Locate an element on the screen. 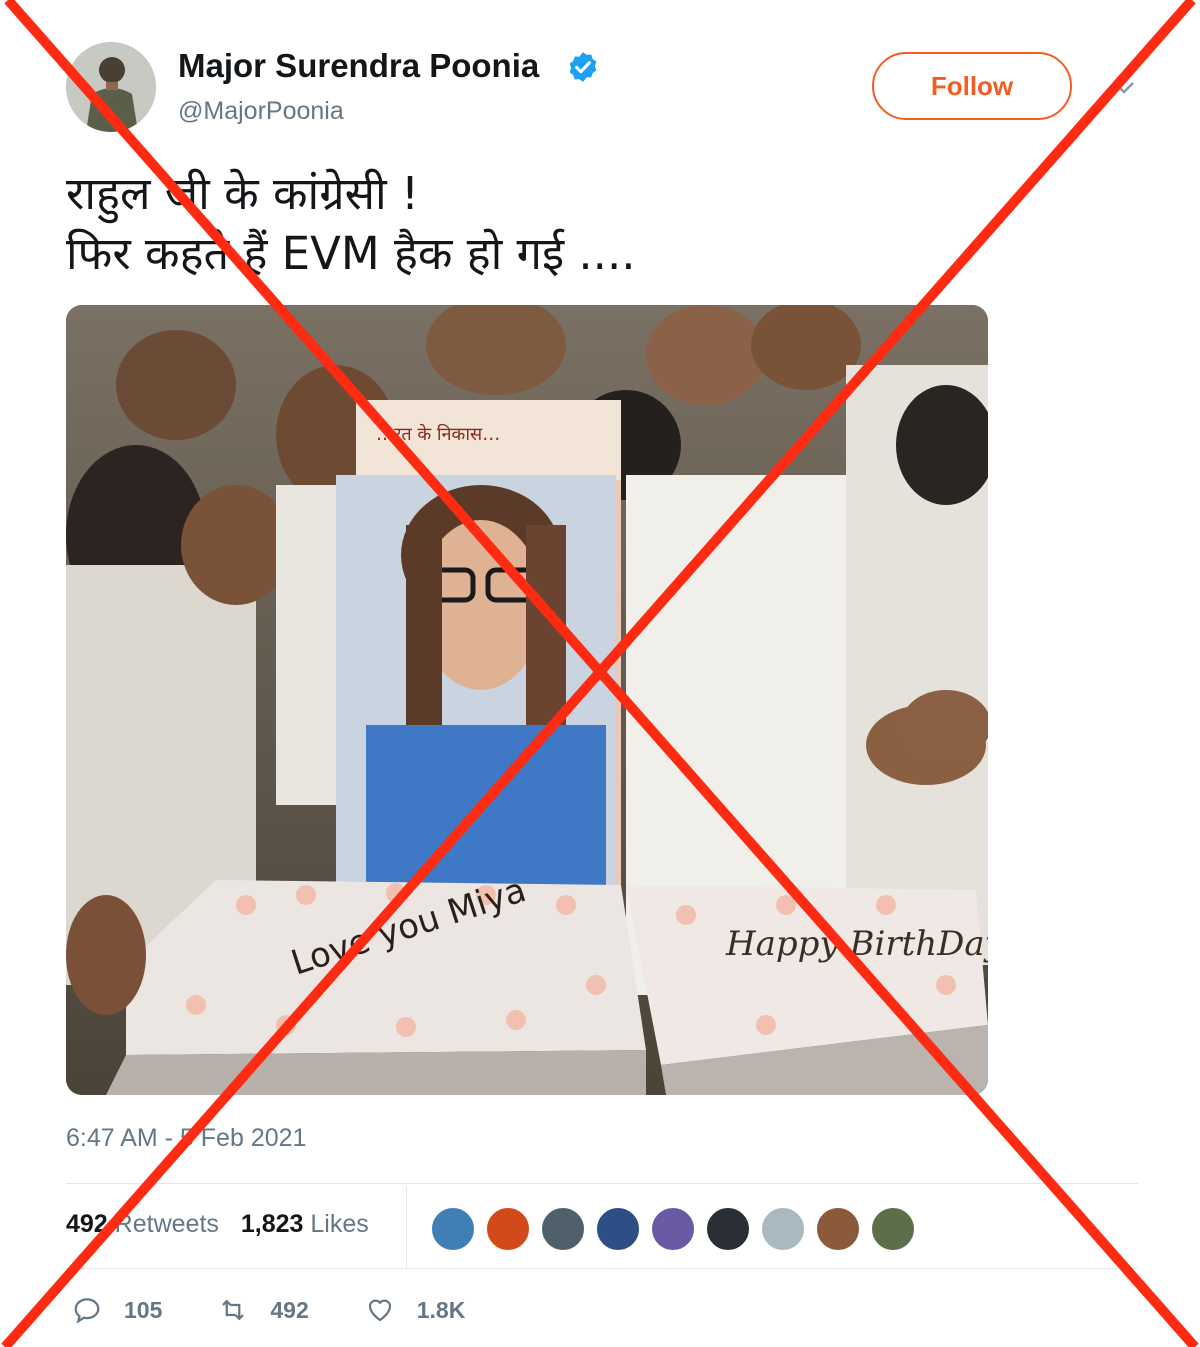 This screenshot has height=1347, width=1200. author-handle: @MajorPoonia is located at coordinates (261, 111).